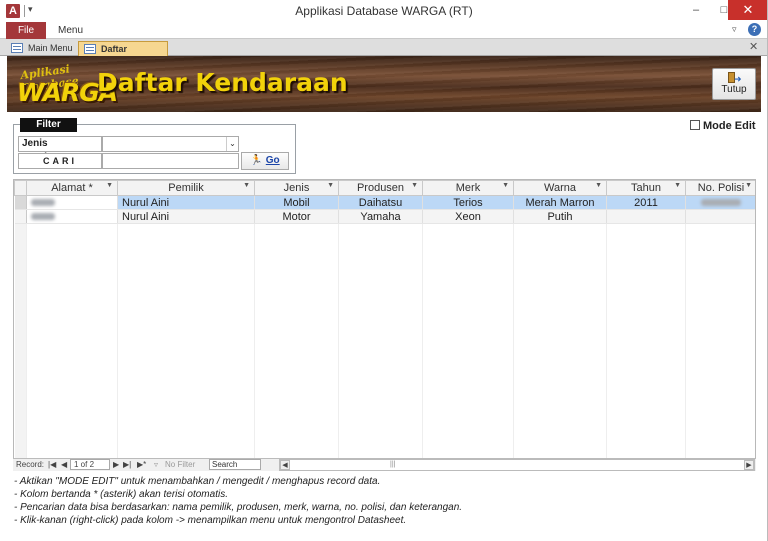 The height and width of the screenshot is (541, 768). What do you see at coordinates (26, 30) in the screenshot?
I see `file-tab: File` at bounding box center [26, 30].